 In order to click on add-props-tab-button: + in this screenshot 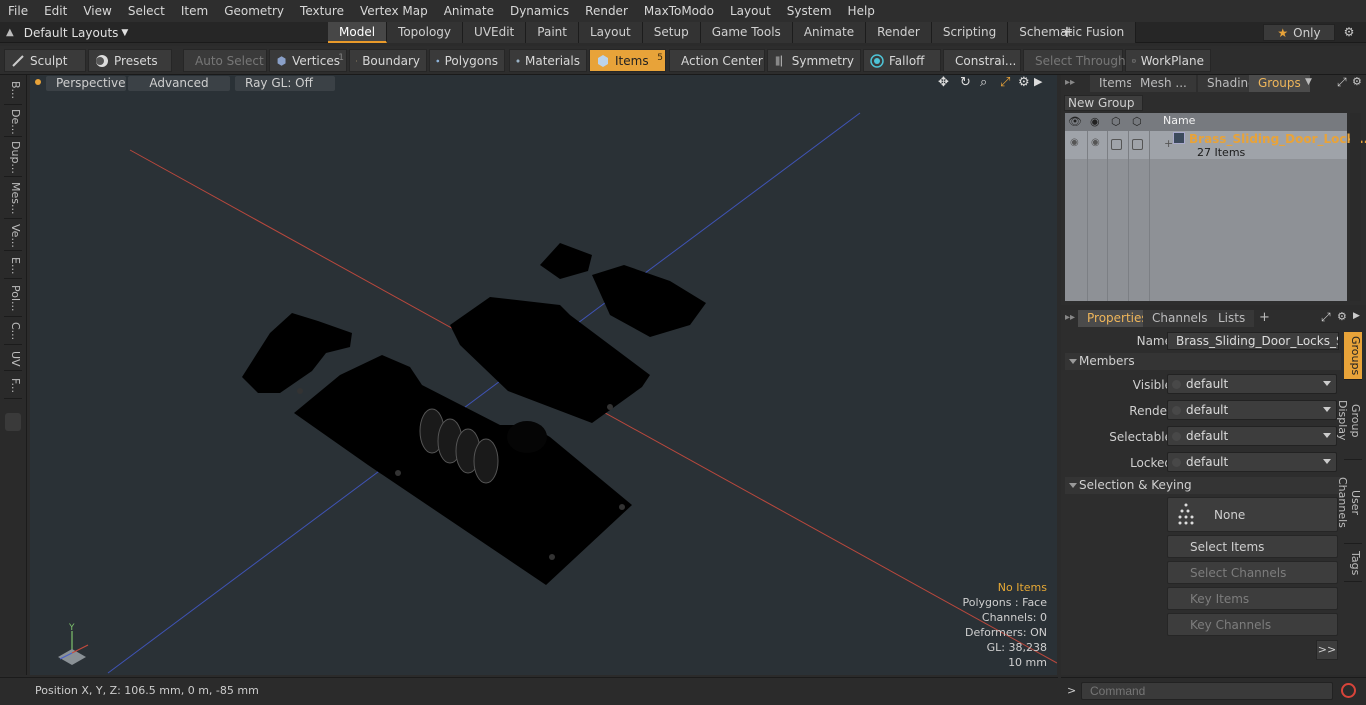, I will do `click(1264, 317)`.